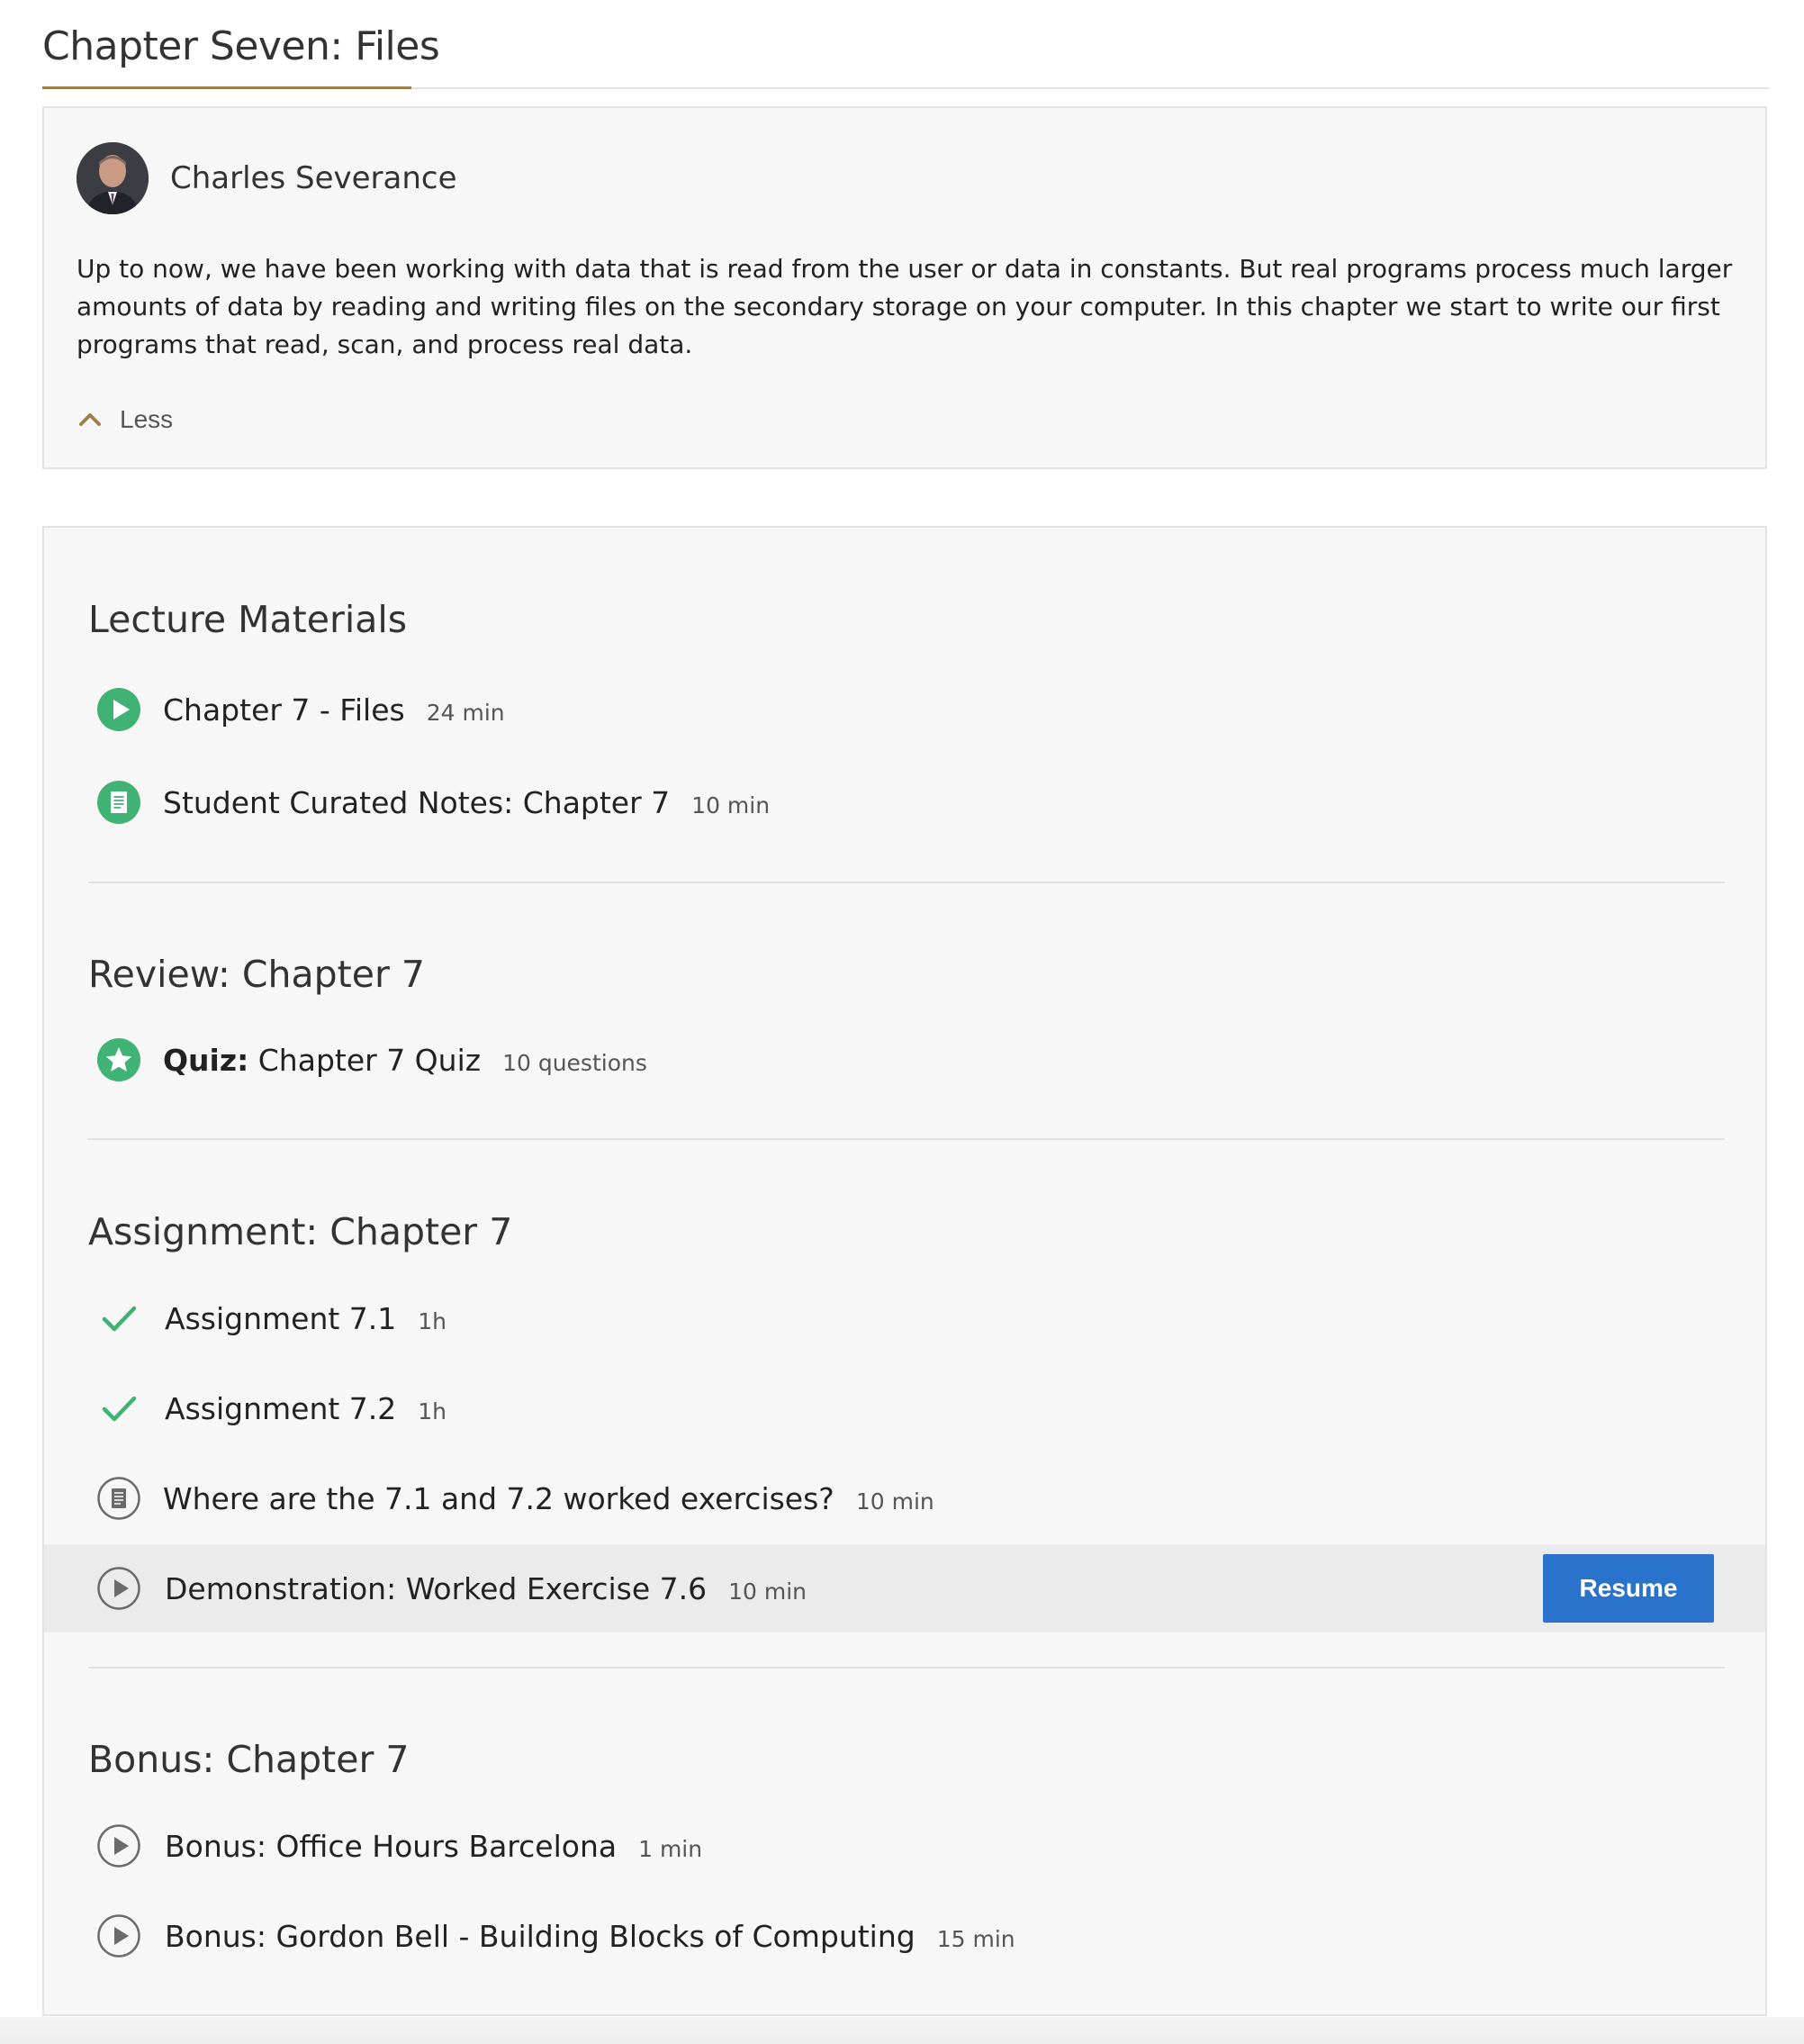 The width and height of the screenshot is (1804, 2044). What do you see at coordinates (466, 712) in the screenshot?
I see `item-duration: 24 min` at bounding box center [466, 712].